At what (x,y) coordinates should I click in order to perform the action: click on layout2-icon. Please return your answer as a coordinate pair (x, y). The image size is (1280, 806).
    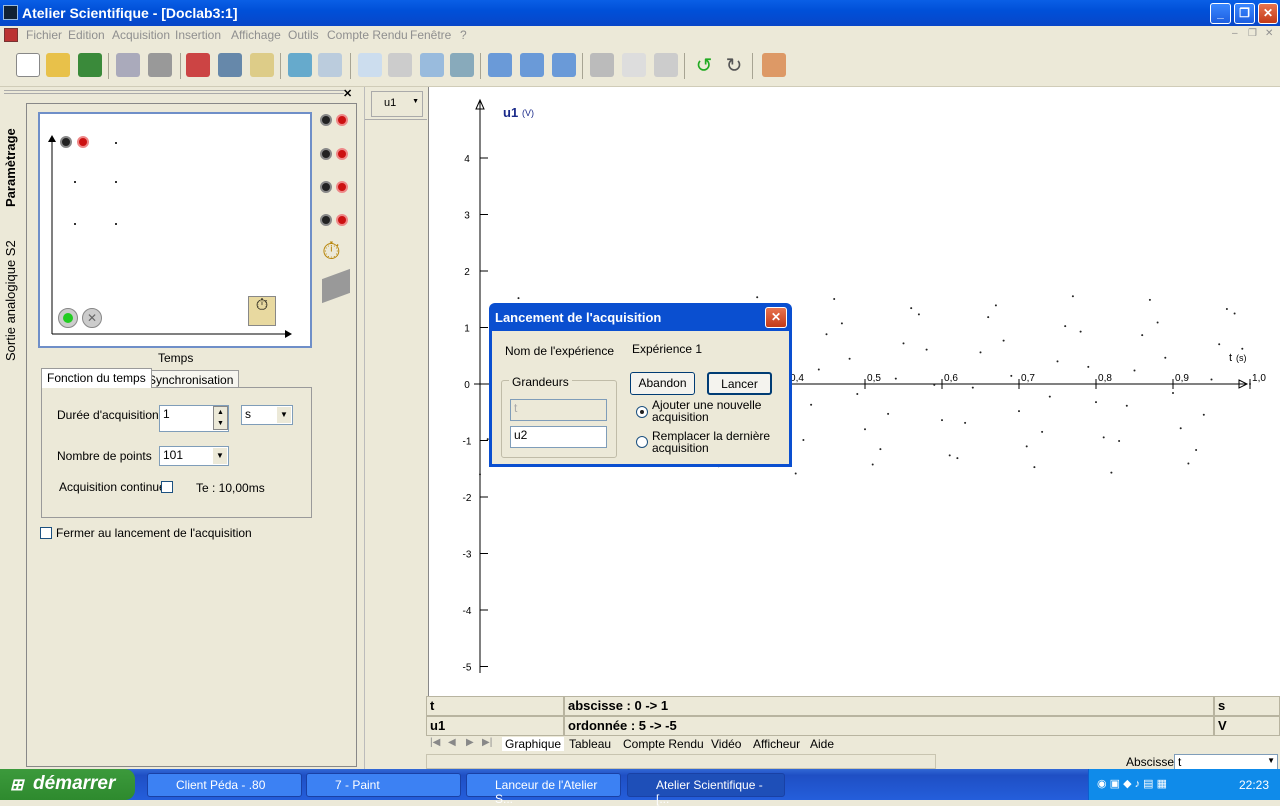
    Looking at the image, I should click on (532, 65).